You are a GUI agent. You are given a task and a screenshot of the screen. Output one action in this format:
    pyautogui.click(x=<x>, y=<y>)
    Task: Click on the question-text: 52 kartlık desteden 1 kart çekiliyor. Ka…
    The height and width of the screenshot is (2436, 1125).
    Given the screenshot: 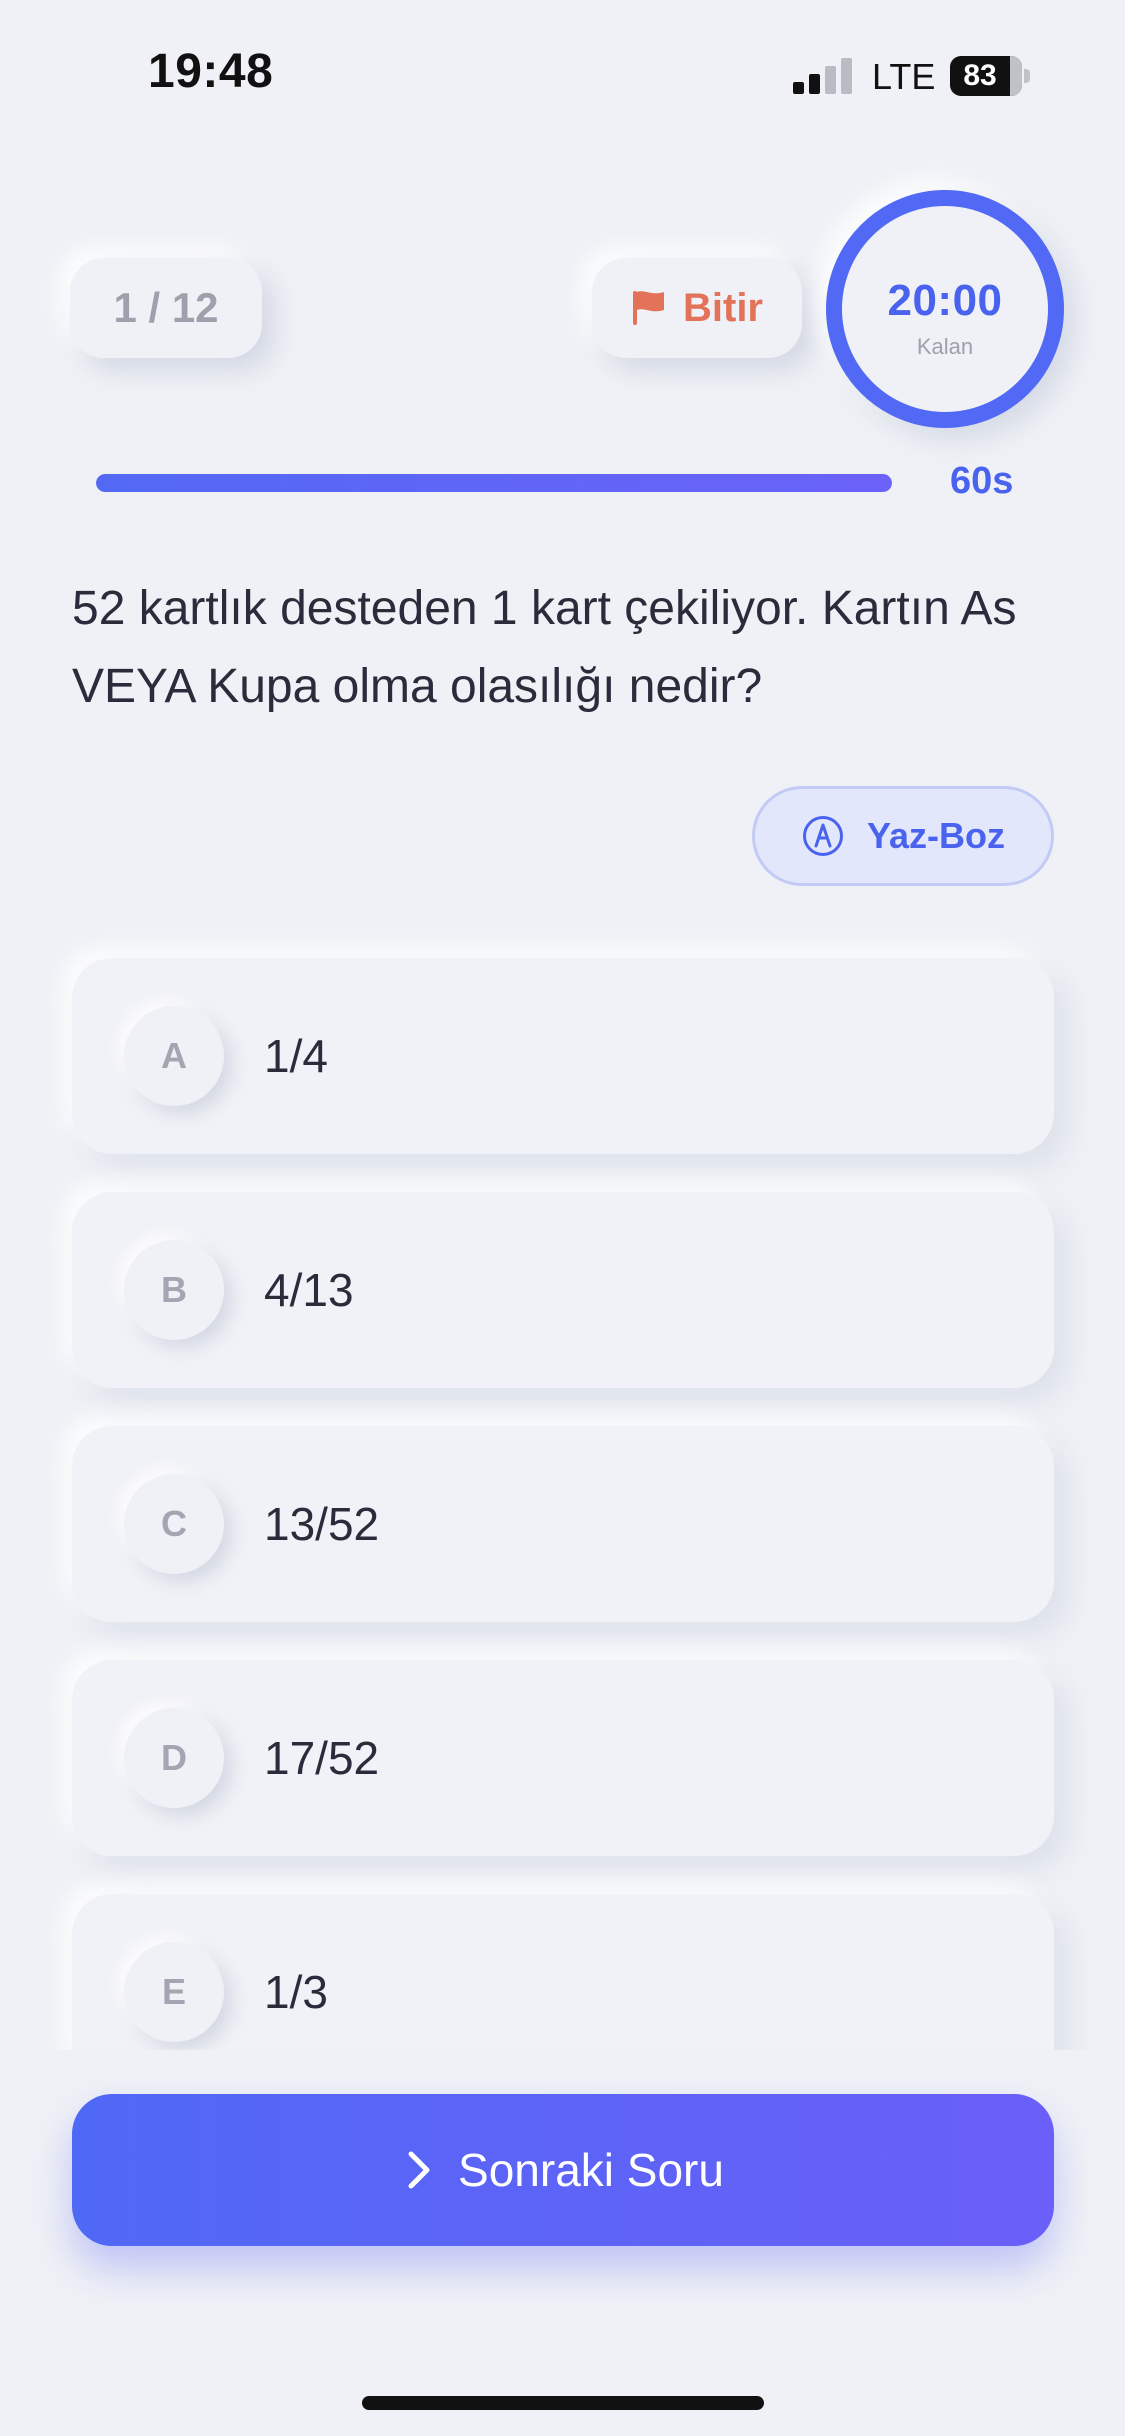 What is the action you would take?
    pyautogui.click(x=544, y=647)
    